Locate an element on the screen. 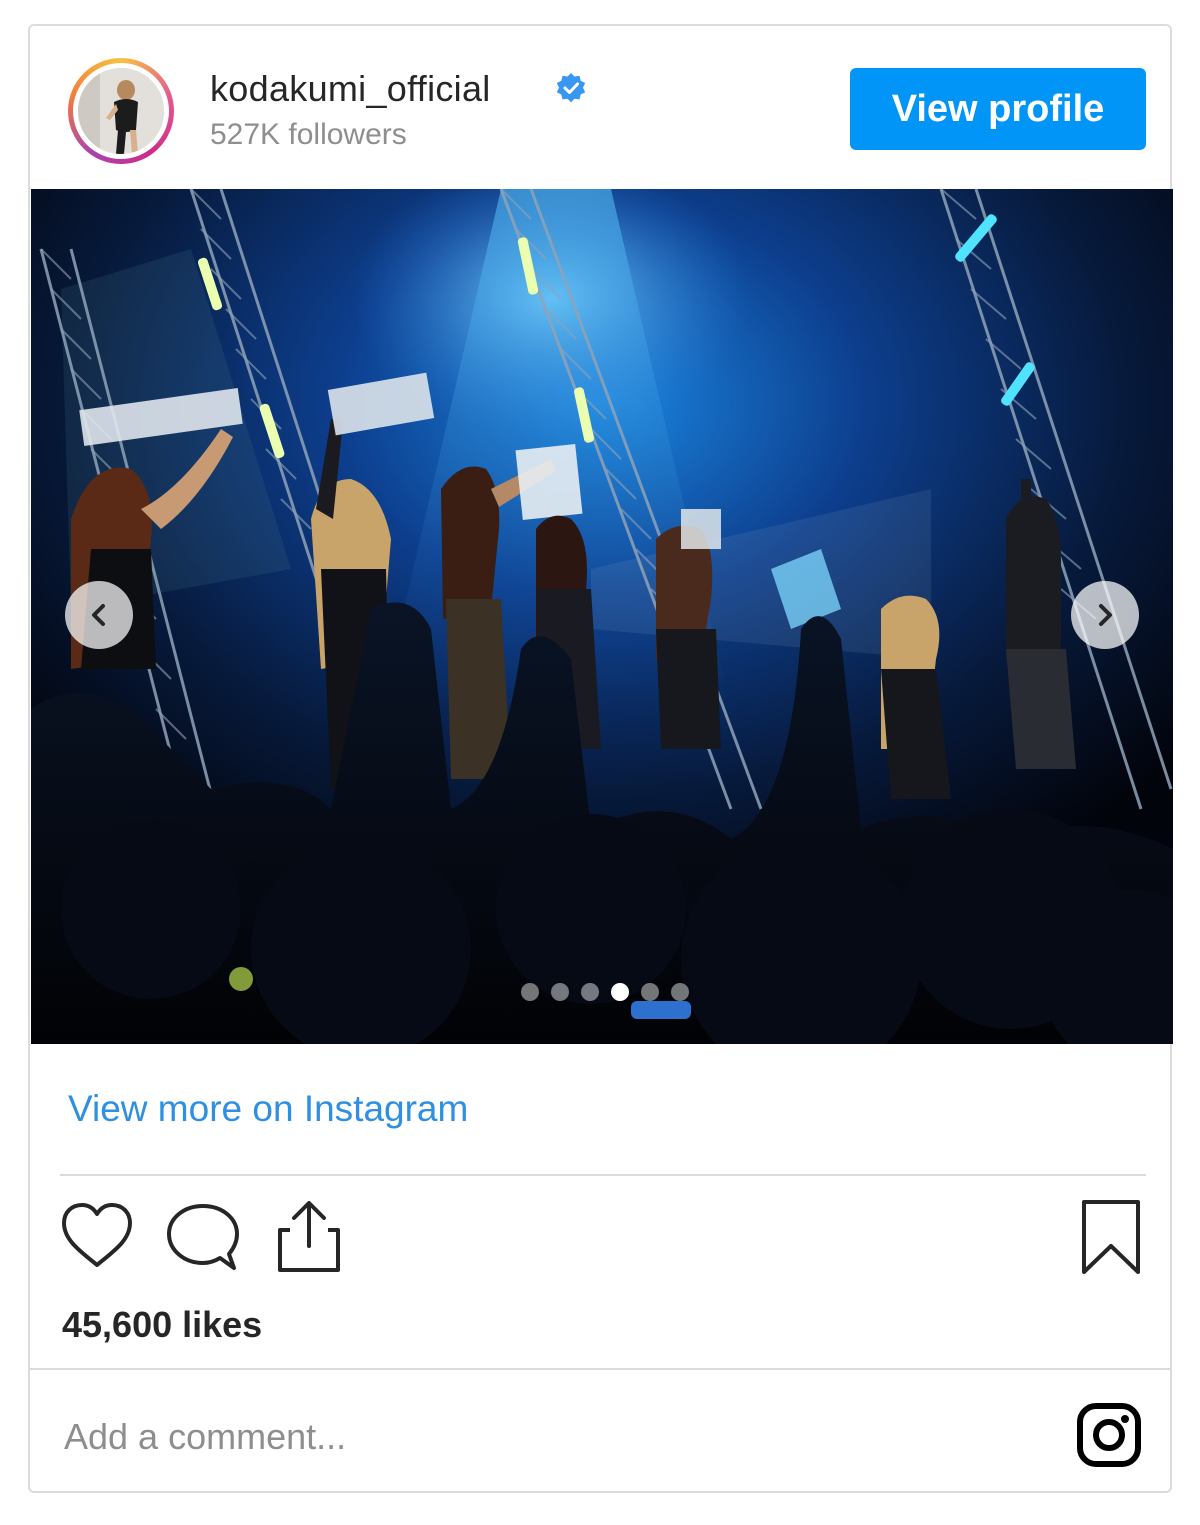 The image size is (1200, 1525). avatar-image is located at coordinates (121, 111).